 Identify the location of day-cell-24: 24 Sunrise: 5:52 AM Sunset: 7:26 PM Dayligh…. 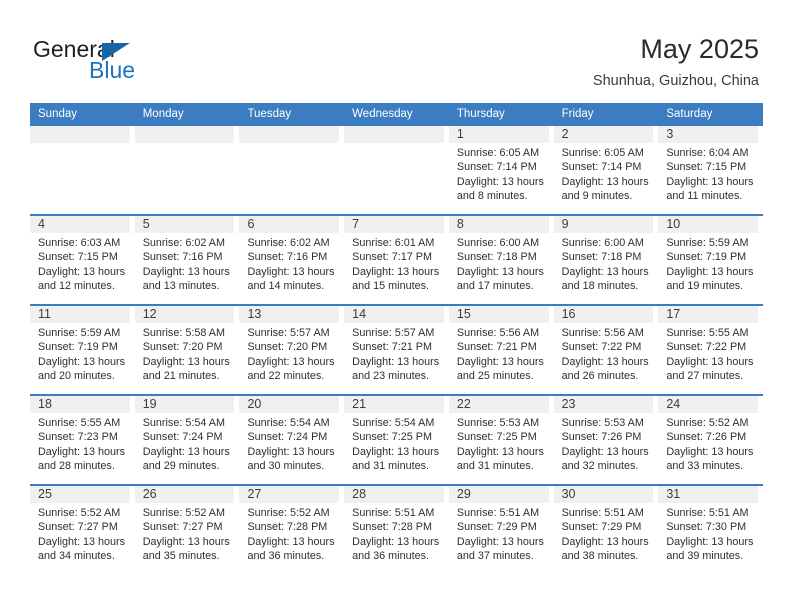
(710, 440).